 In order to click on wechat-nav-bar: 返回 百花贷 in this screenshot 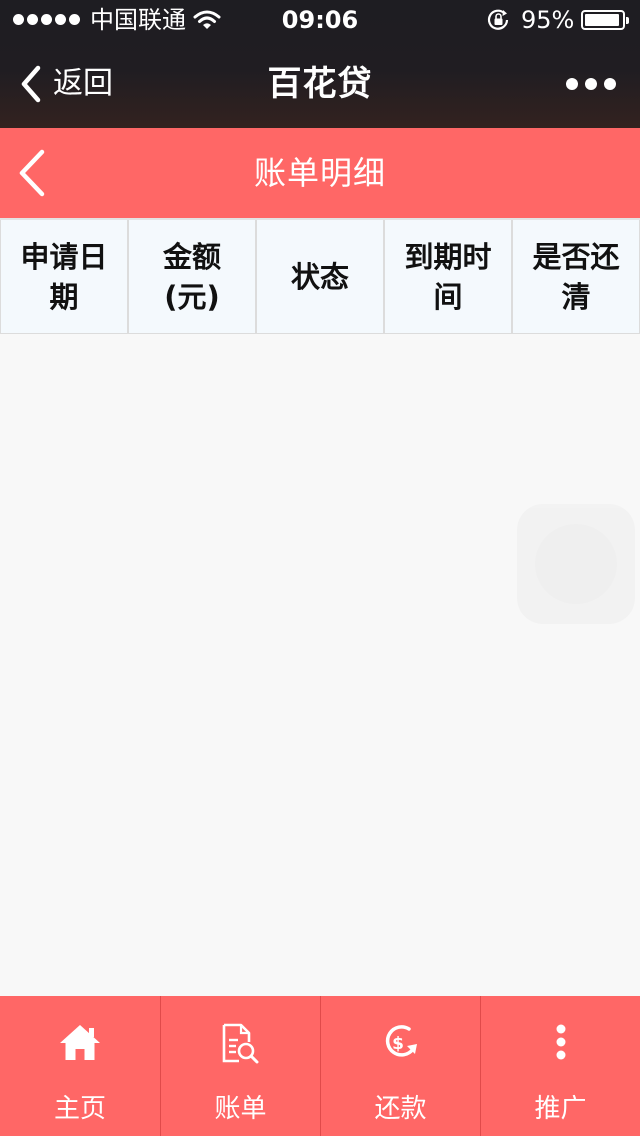, I will do `click(320, 84)`.